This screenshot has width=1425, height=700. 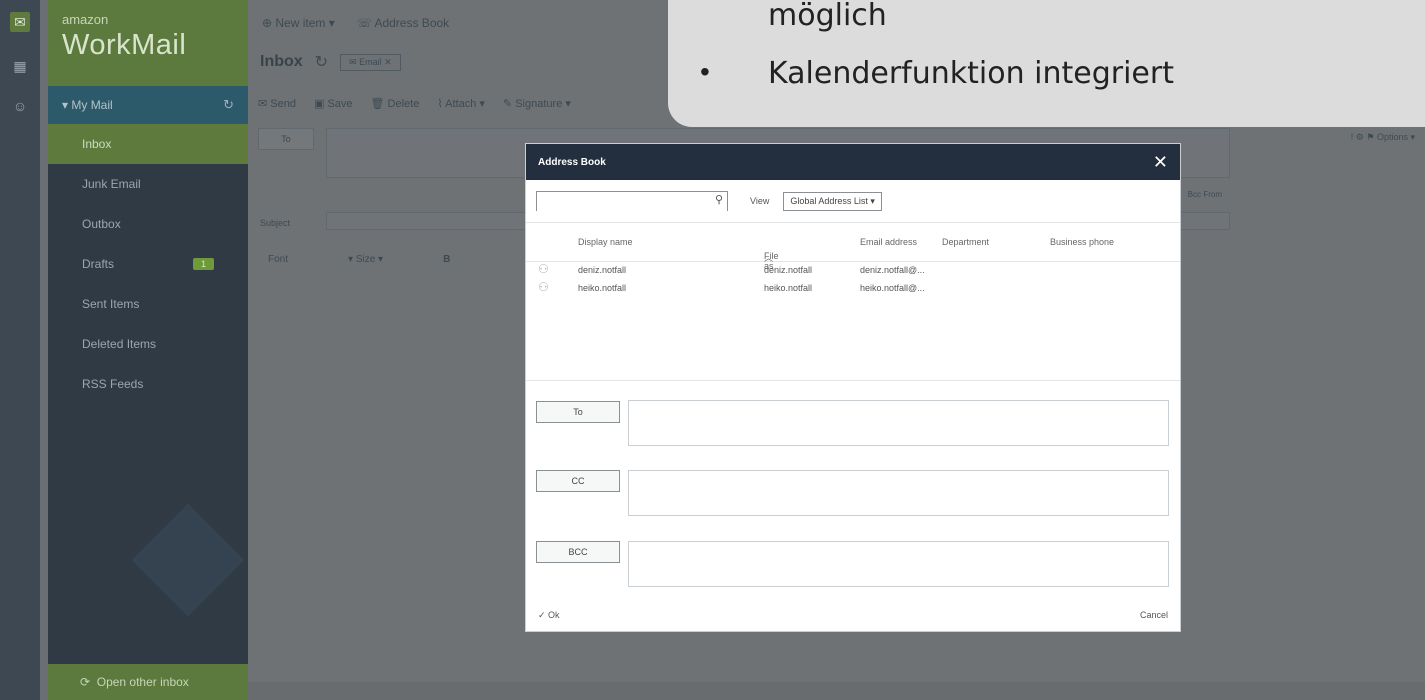 I want to click on cc-recipient-field, so click(x=898, y=493).